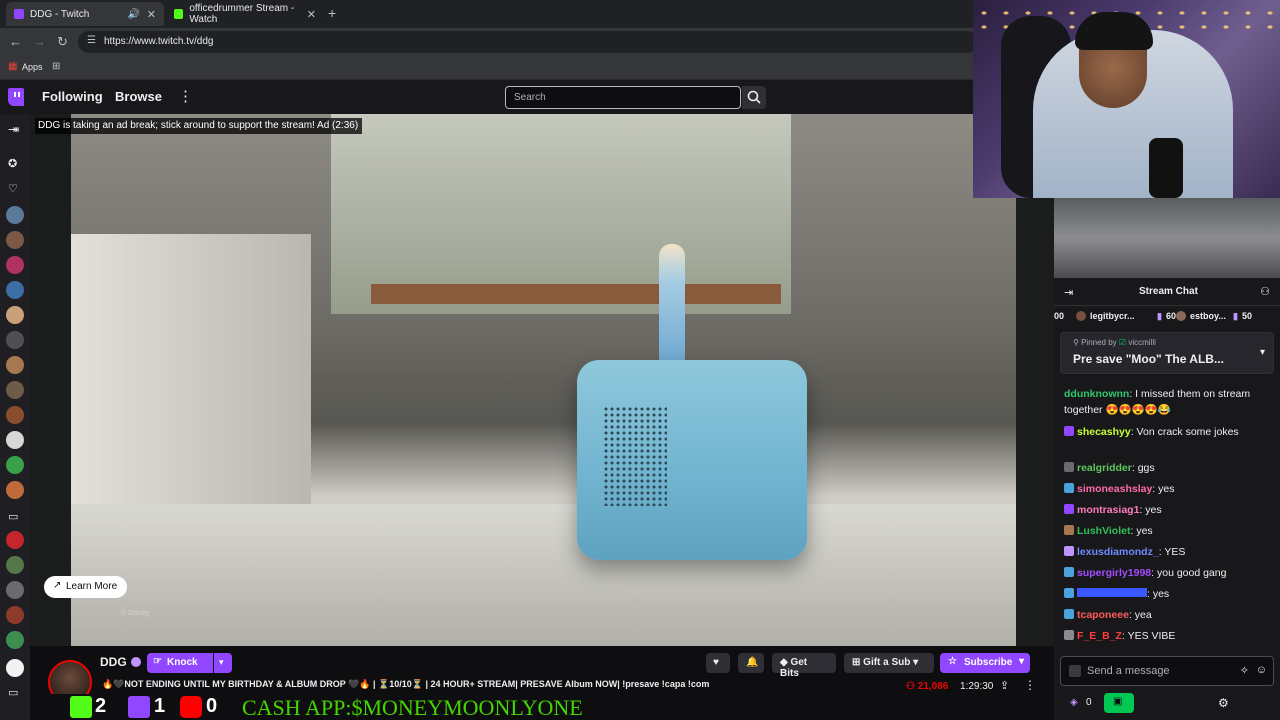 This screenshot has height=720, width=1280. Describe the element at coordinates (1169, 531) in the screenshot. I see `chat-message: LushViolet: yes` at that location.